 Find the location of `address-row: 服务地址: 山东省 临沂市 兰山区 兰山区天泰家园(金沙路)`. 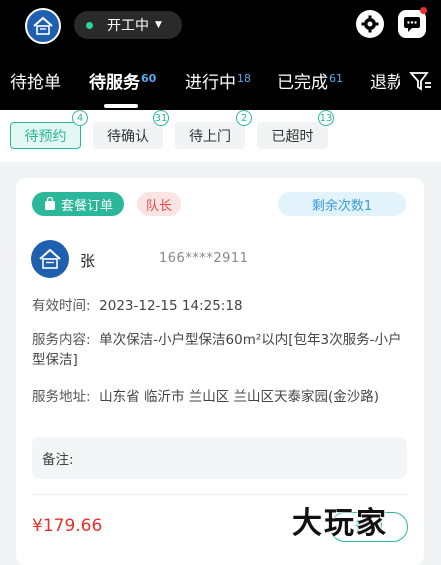

address-row: 服务地址: 山东省 临沂市 兰山区 兰山区天泰家园(金沙路) is located at coordinates (219, 397).